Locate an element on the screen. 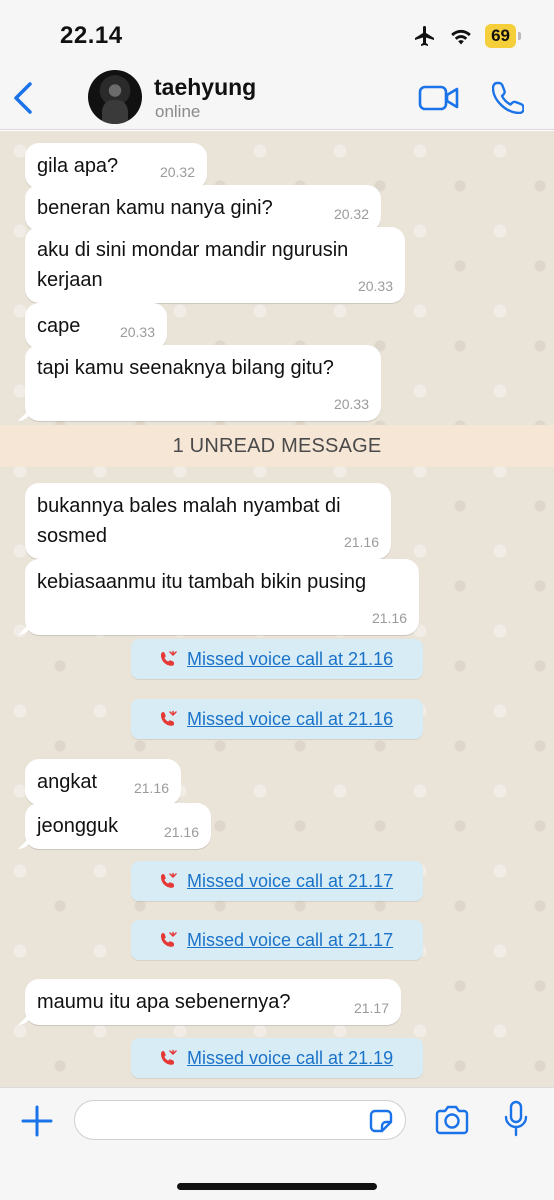 Image resolution: width=554 pixels, height=1200 pixels. airplane-icon is located at coordinates (425, 36).